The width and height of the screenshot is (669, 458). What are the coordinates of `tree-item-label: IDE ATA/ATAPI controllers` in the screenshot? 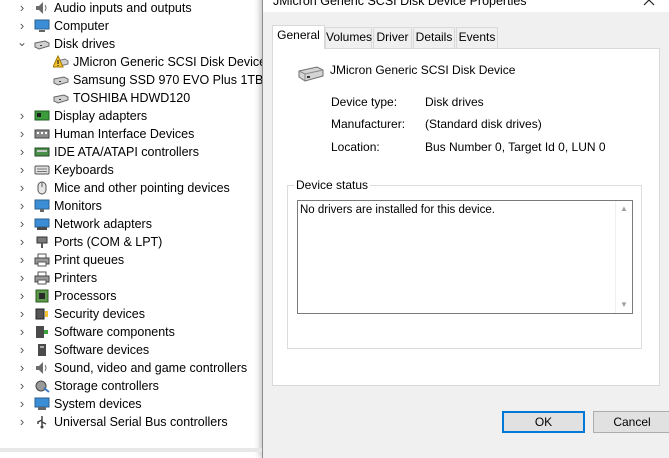 It's located at (126, 152).